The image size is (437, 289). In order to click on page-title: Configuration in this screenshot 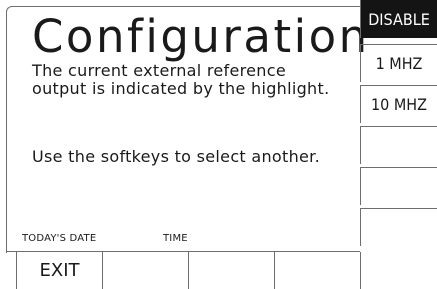, I will do `click(201, 36)`.